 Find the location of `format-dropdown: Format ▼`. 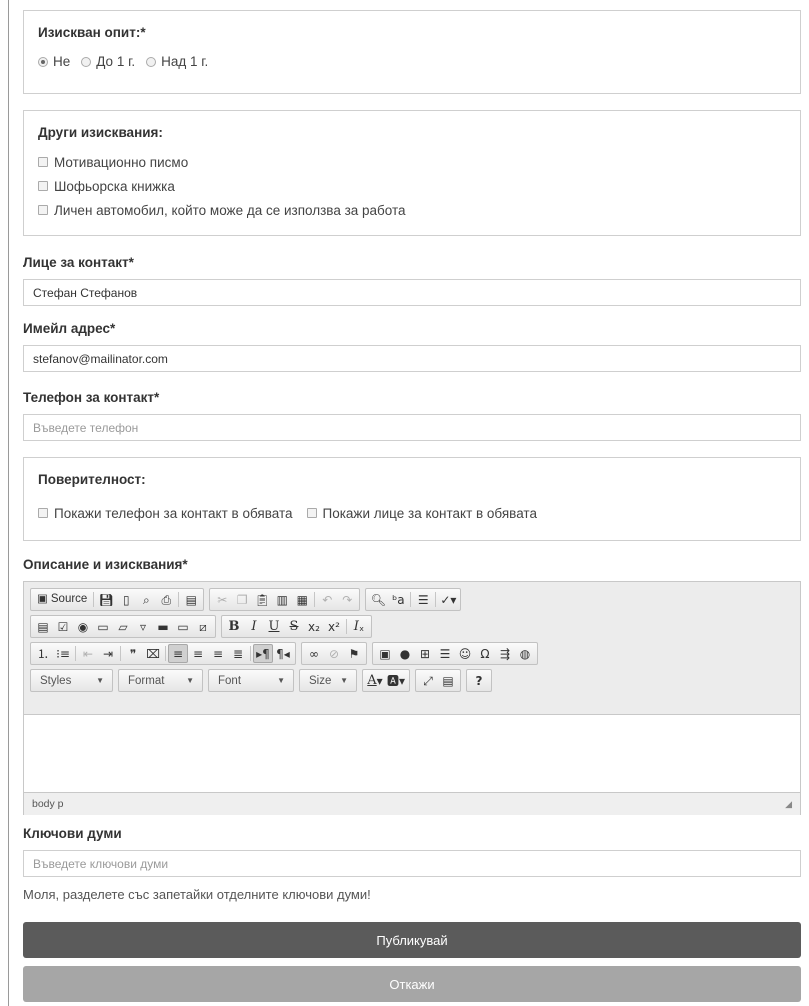

format-dropdown: Format ▼ is located at coordinates (160, 680).